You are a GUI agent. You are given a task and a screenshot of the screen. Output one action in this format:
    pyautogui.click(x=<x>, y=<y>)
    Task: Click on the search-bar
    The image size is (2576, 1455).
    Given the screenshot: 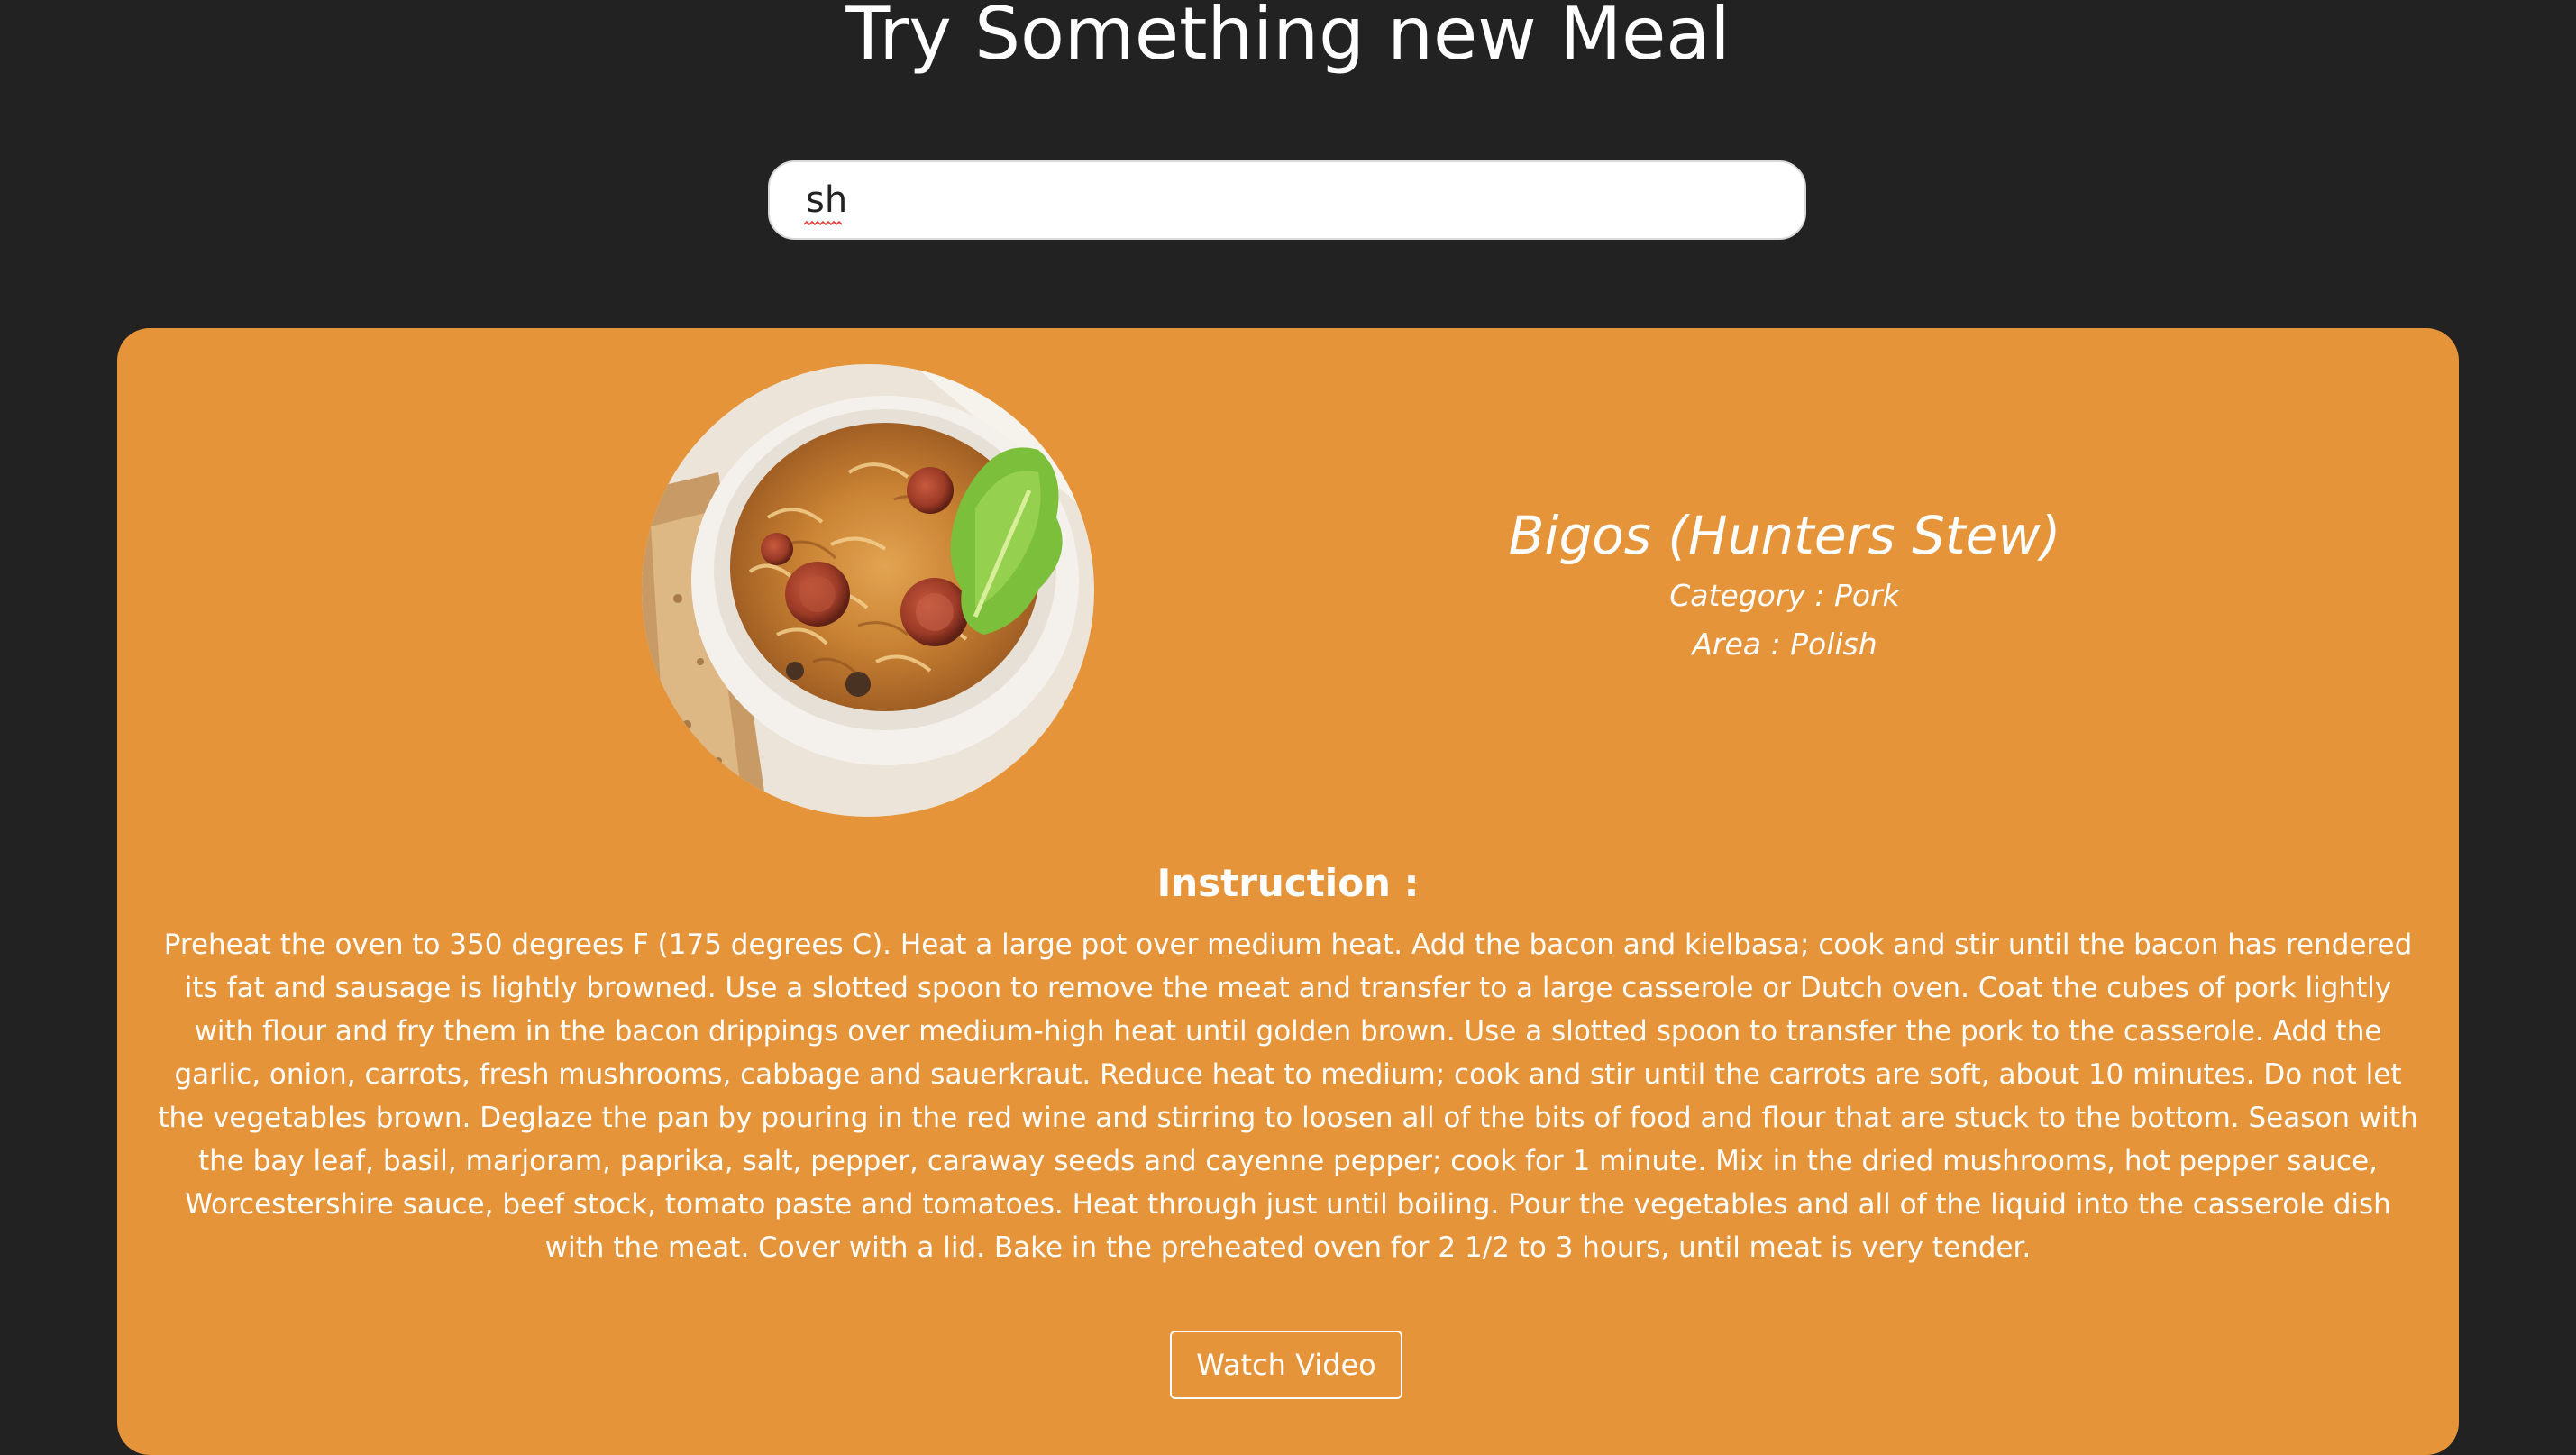 What is the action you would take?
    pyautogui.click(x=1287, y=200)
    